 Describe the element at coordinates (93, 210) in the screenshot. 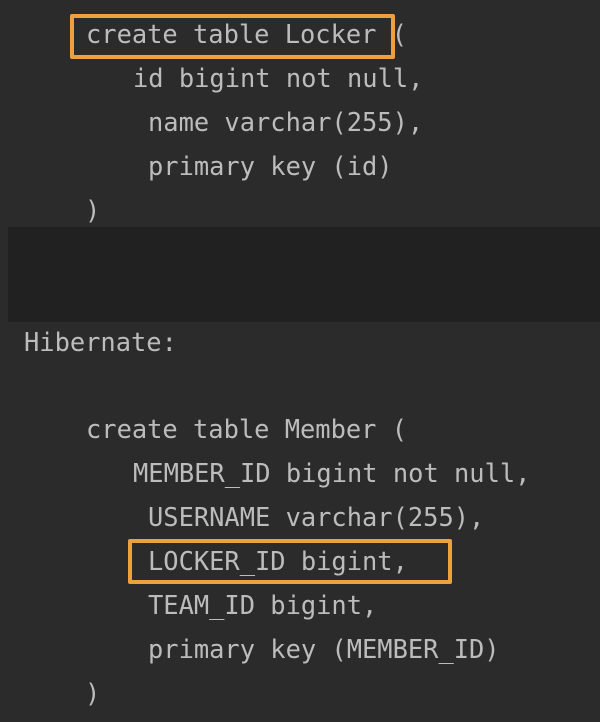

I see `code-line-locker-close-paren: )` at that location.